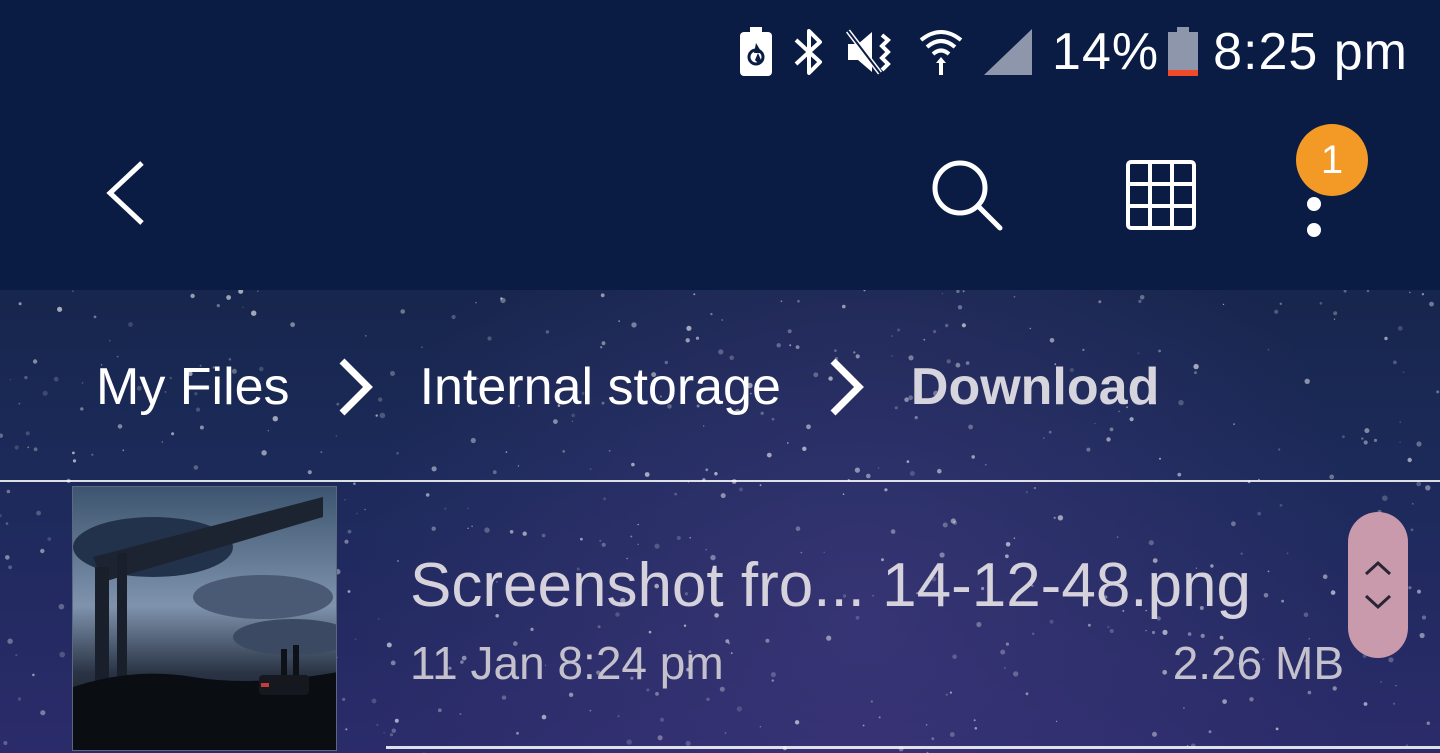 The image size is (1440, 753). I want to click on battery-percent: 14%, so click(1106, 52).